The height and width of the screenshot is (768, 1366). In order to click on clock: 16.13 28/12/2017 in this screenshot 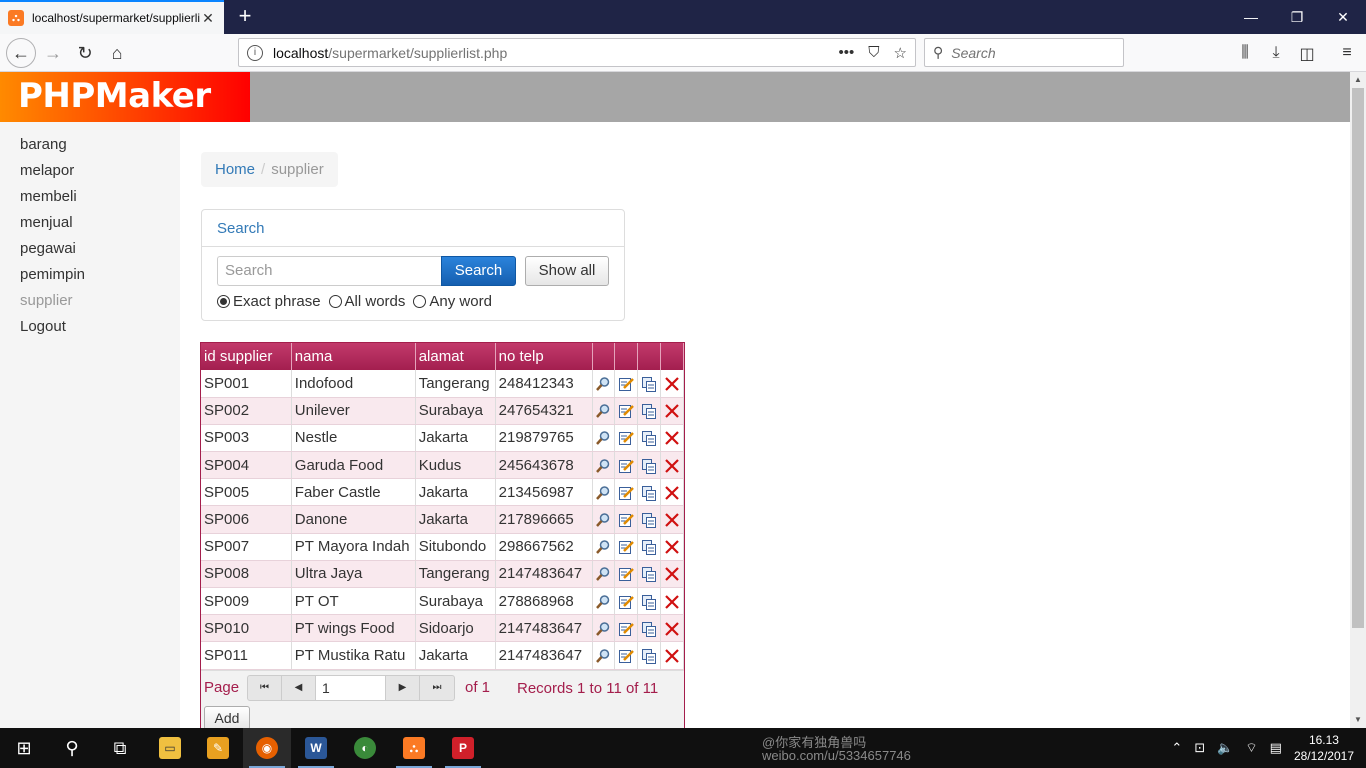, I will do `click(1324, 748)`.